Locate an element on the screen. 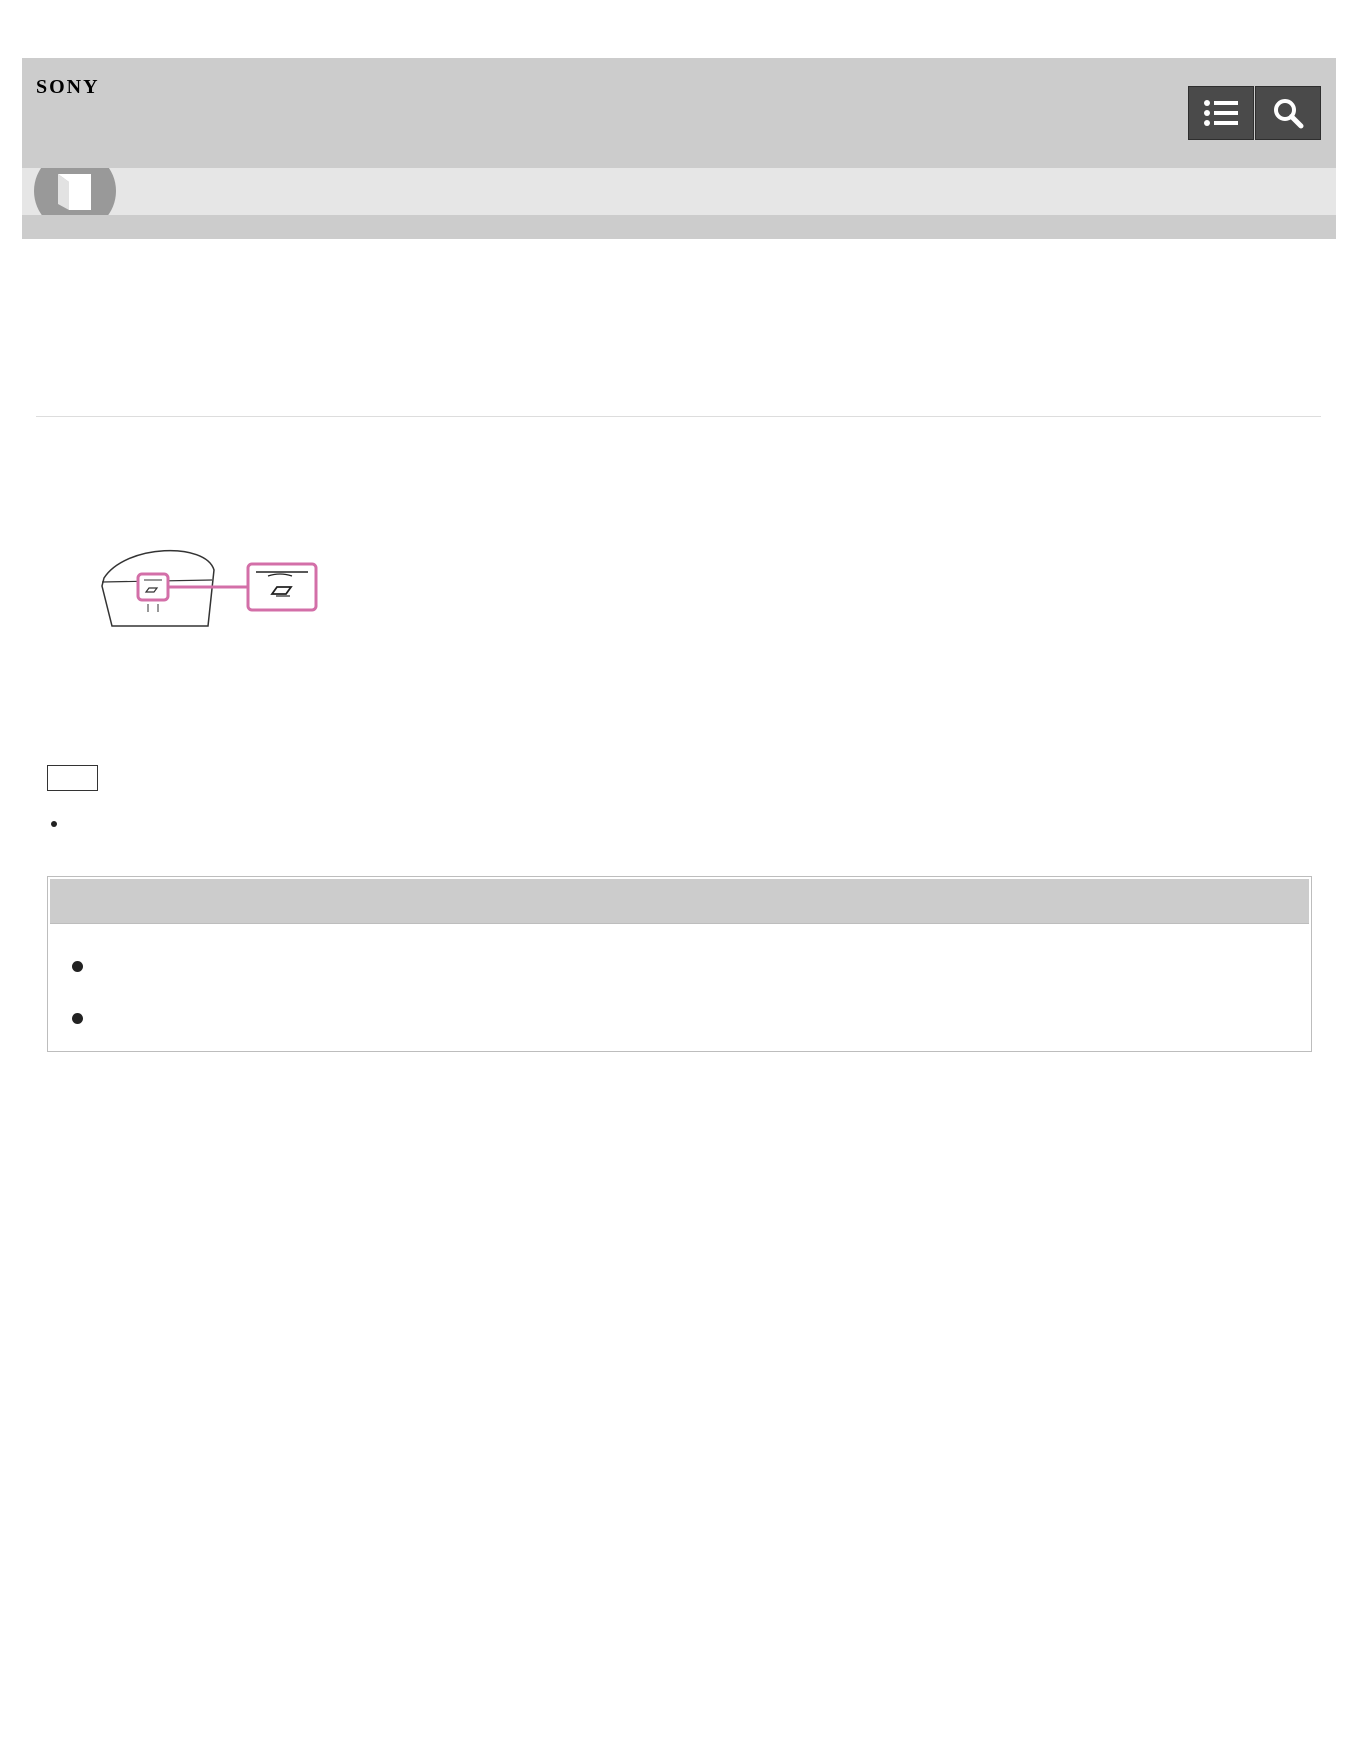  table-of-contents-button is located at coordinates (1221, 113).